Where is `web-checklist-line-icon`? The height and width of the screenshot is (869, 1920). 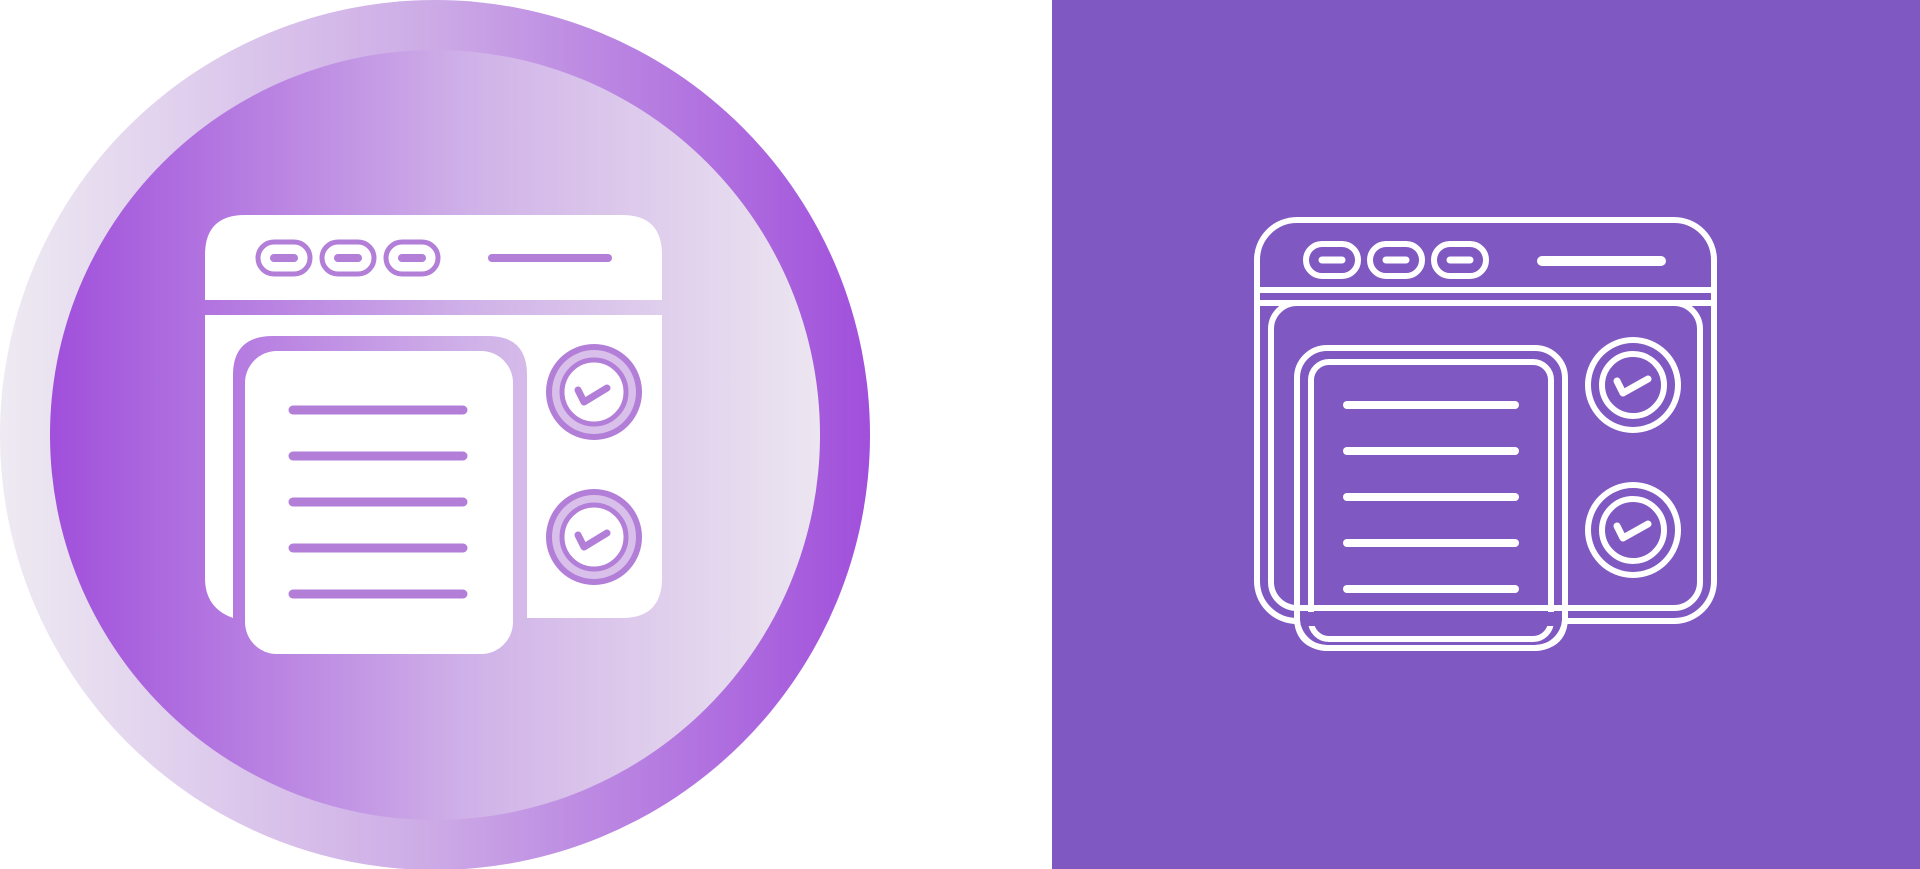
web-checklist-line-icon is located at coordinates (1485, 434).